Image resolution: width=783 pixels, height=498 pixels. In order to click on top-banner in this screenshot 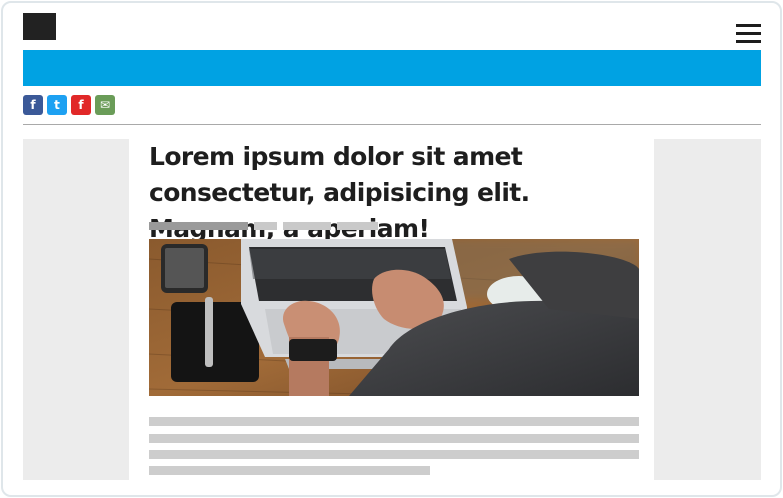, I will do `click(392, 68)`.